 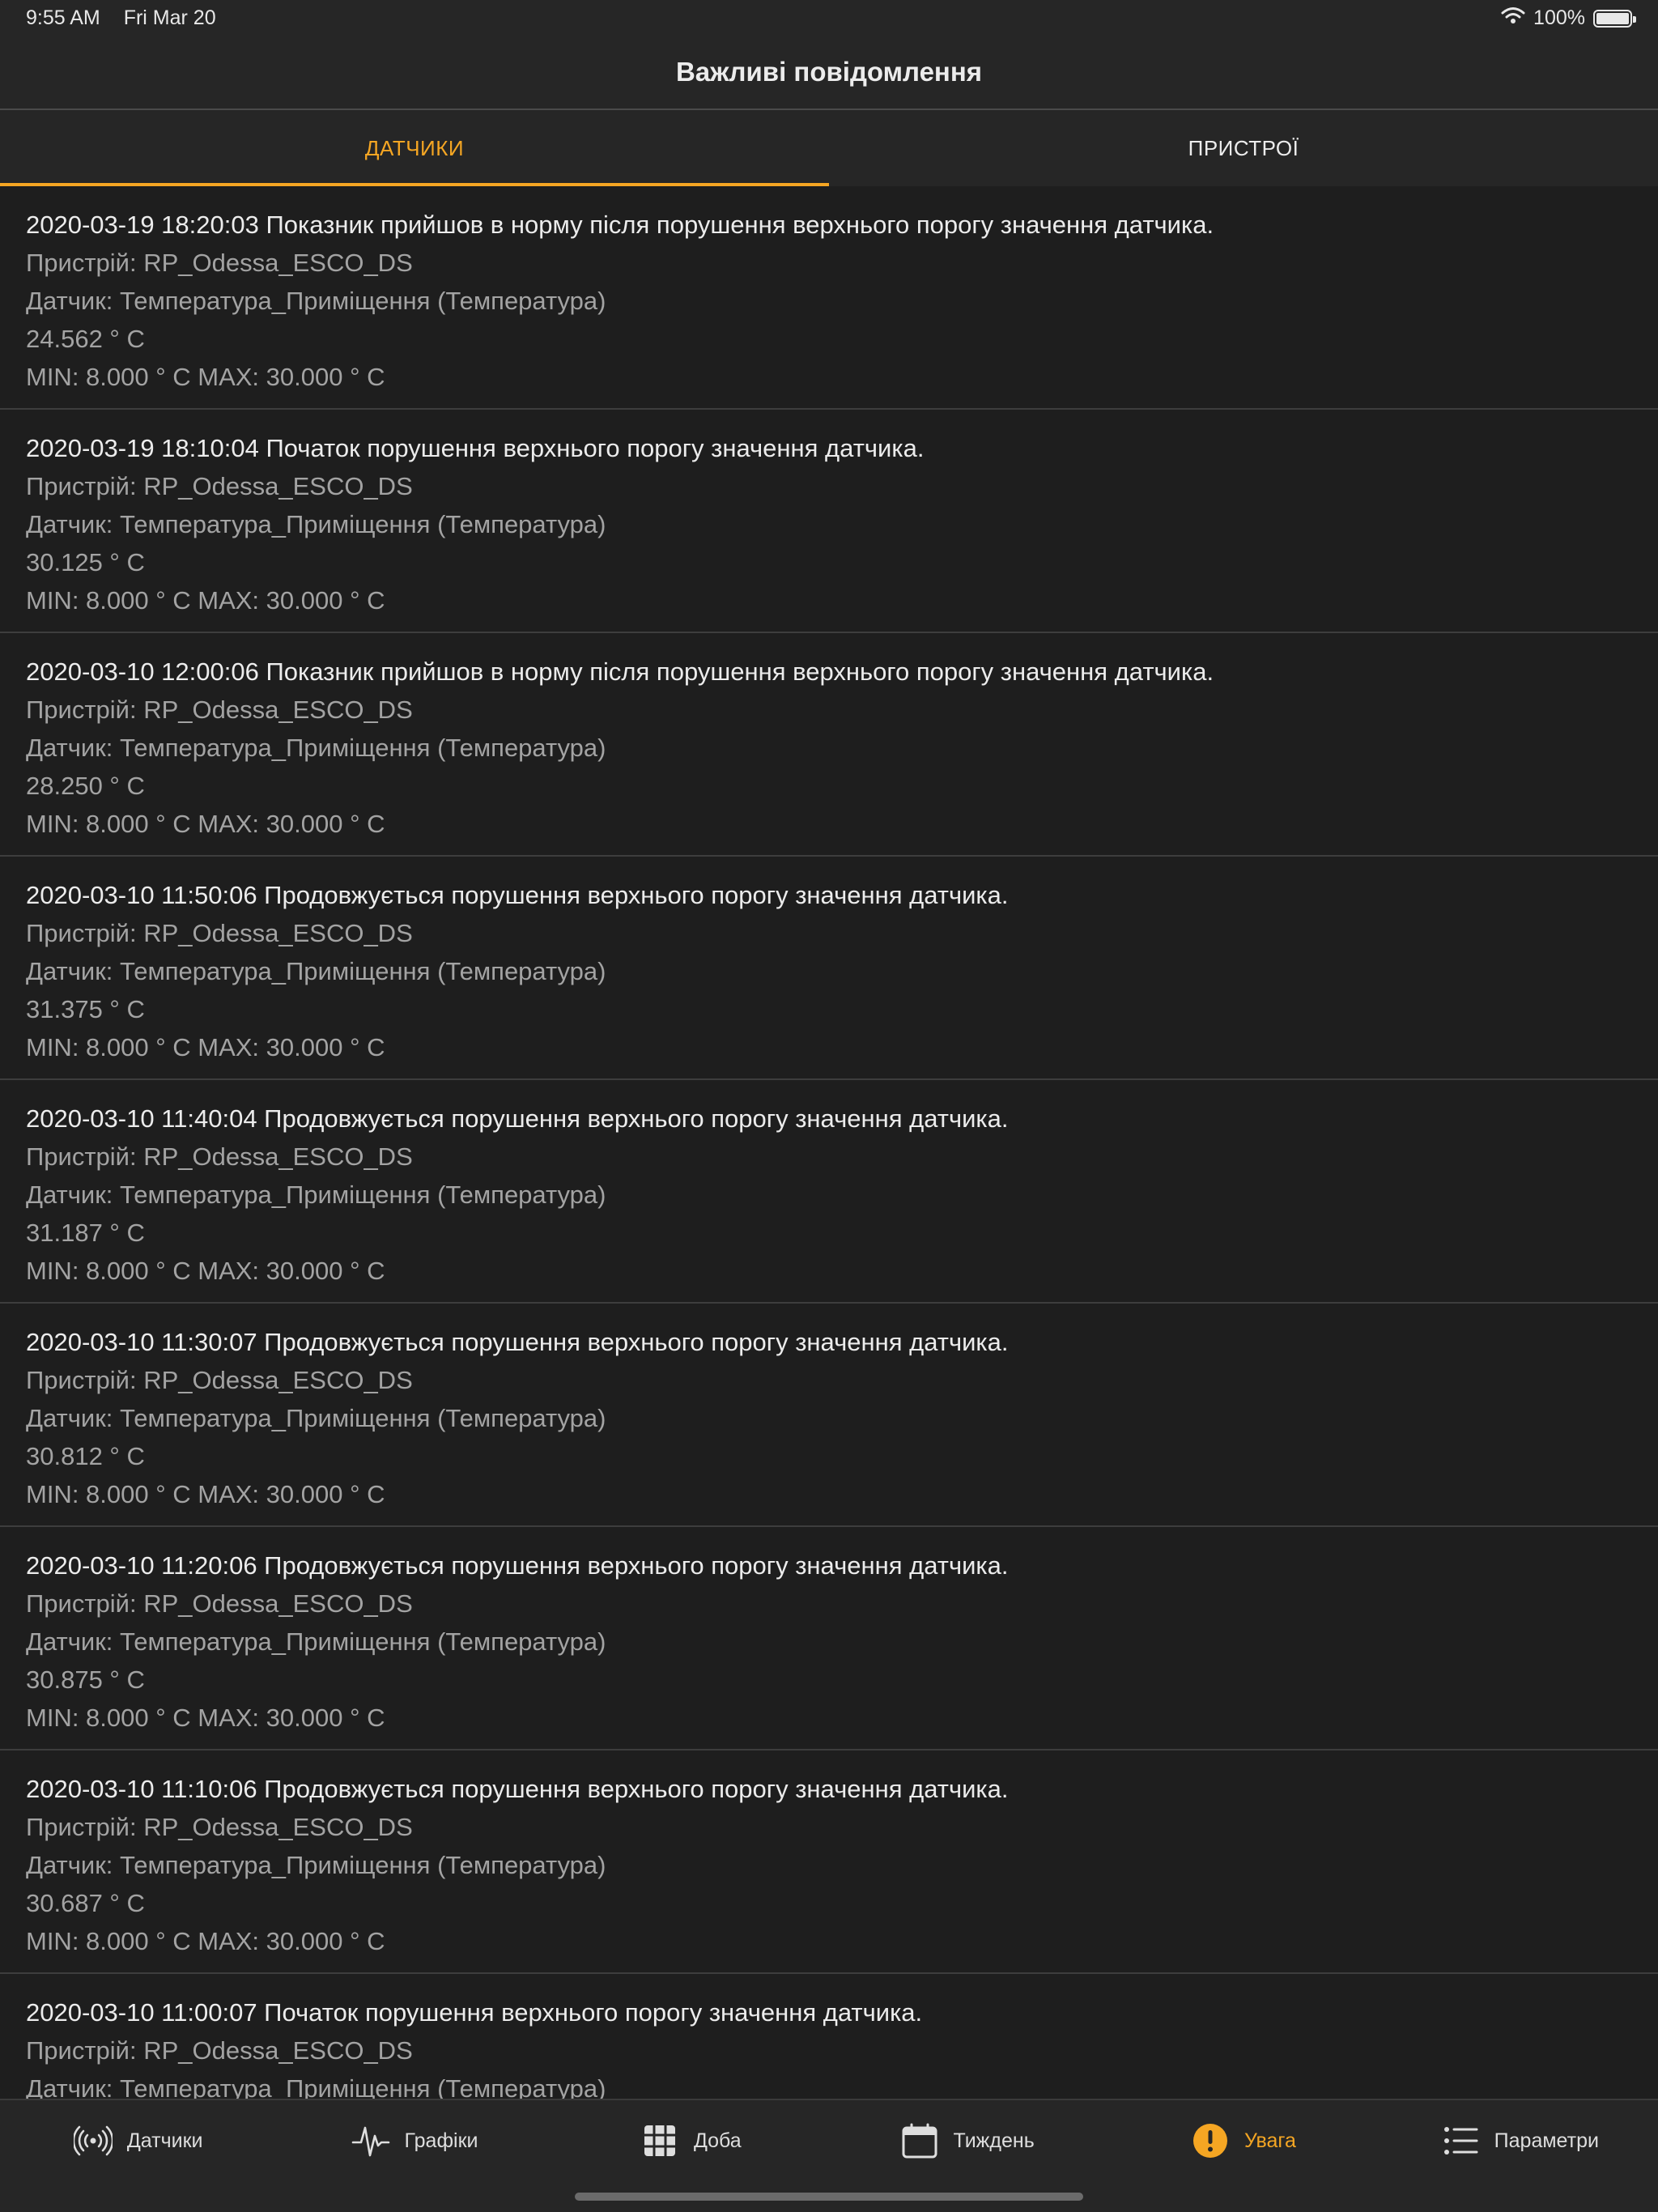 I want to click on segment-tabs: ДАТЧИКИ ПРИСТРОЇ, so click(x=829, y=148).